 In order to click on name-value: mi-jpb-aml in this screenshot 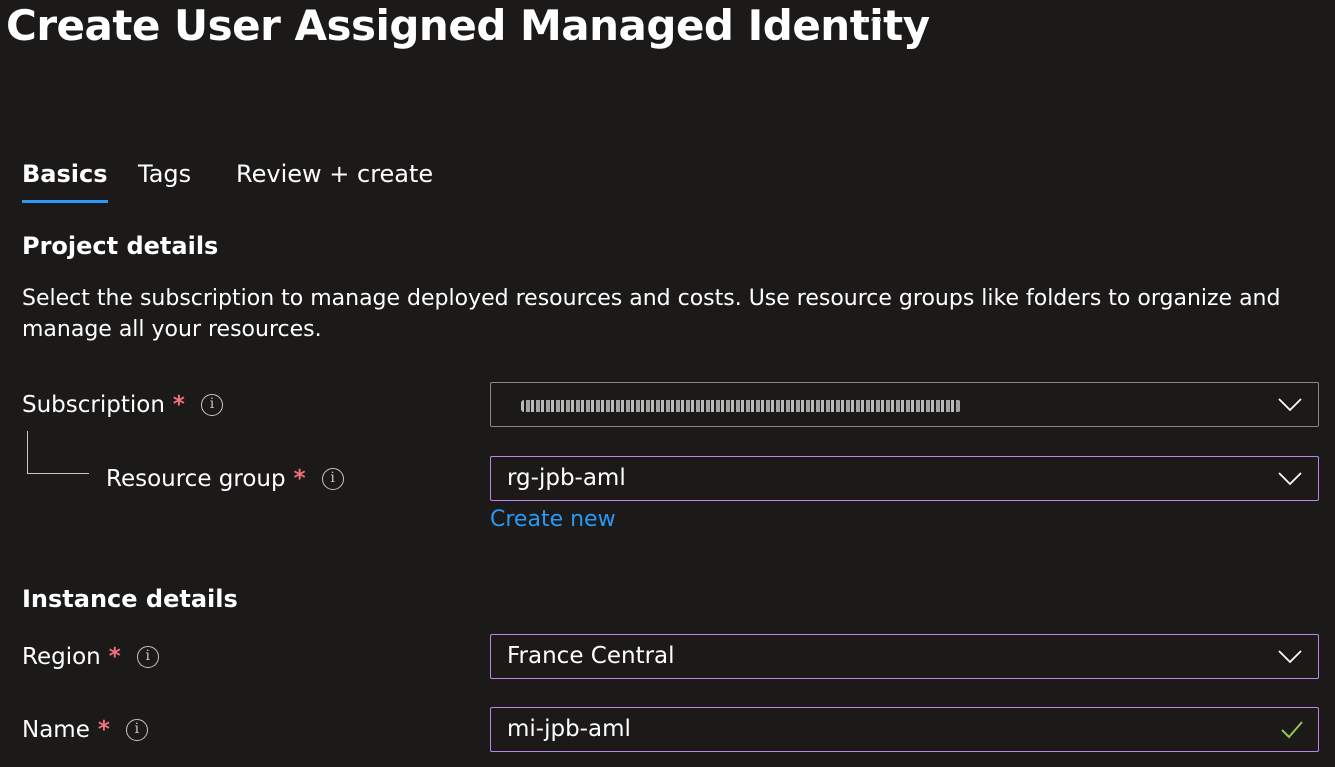, I will do `click(569, 729)`.